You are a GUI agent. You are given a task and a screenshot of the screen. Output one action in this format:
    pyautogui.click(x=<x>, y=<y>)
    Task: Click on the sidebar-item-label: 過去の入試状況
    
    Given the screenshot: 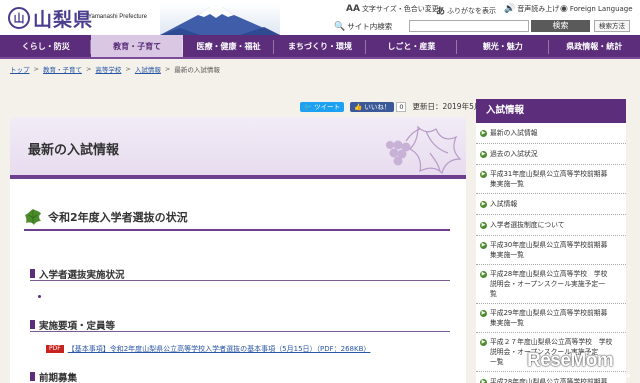 What is the action you would take?
    pyautogui.click(x=514, y=154)
    